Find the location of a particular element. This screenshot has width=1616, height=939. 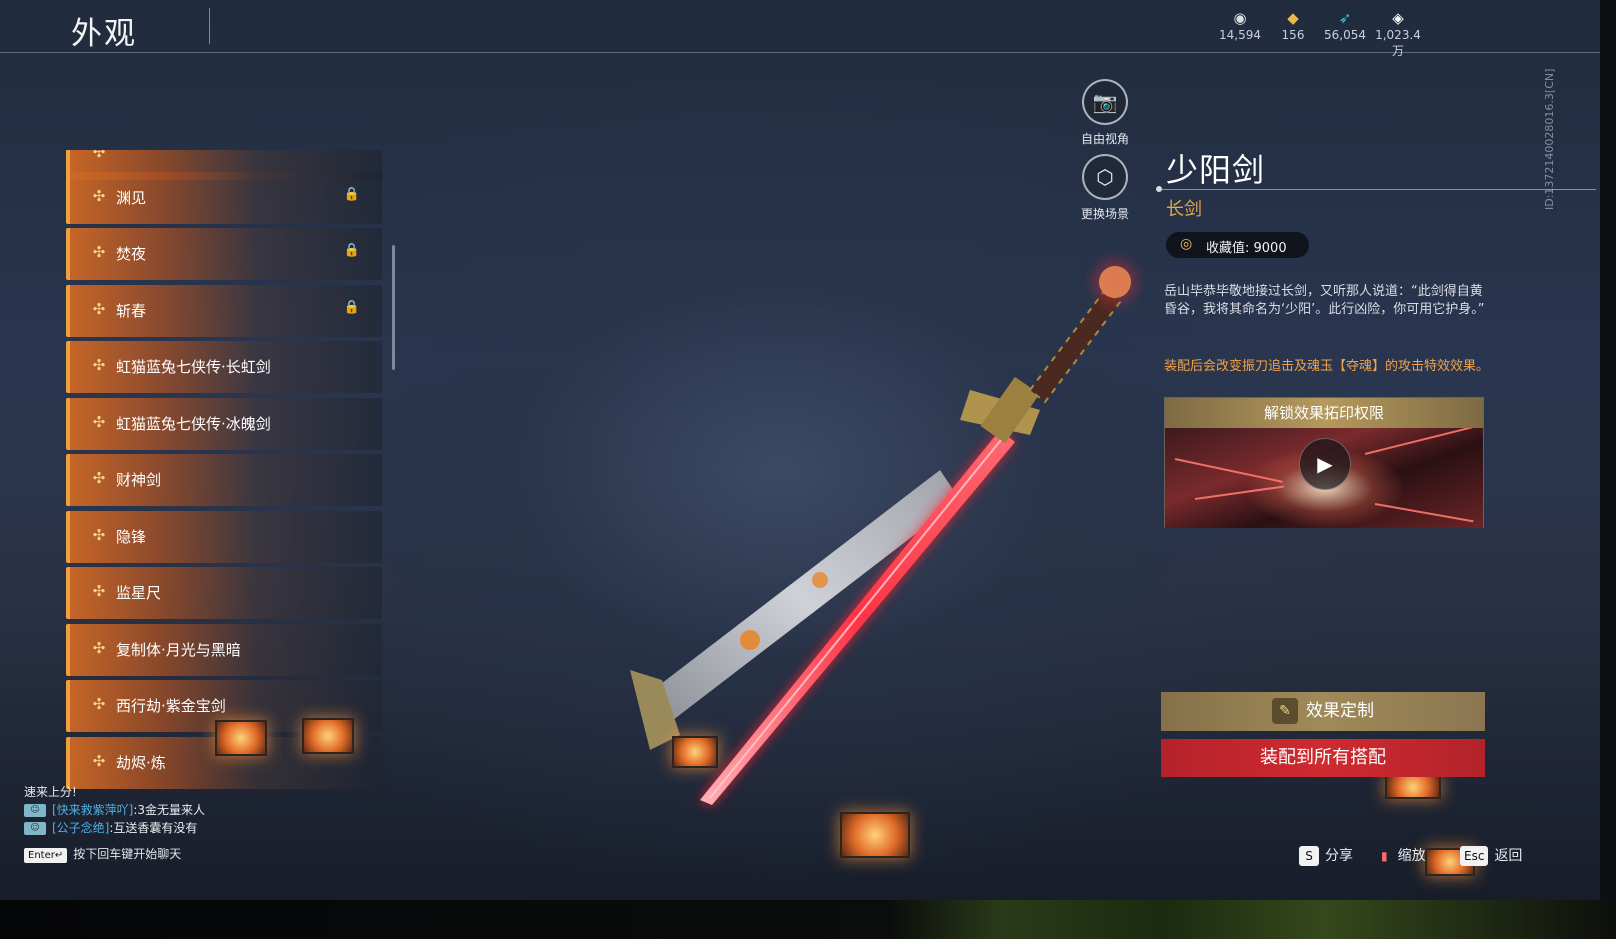

effect-note: 装配后会改变振刀追击及魂玉【夺魂】的攻击特效效果。 is located at coordinates (1327, 366).